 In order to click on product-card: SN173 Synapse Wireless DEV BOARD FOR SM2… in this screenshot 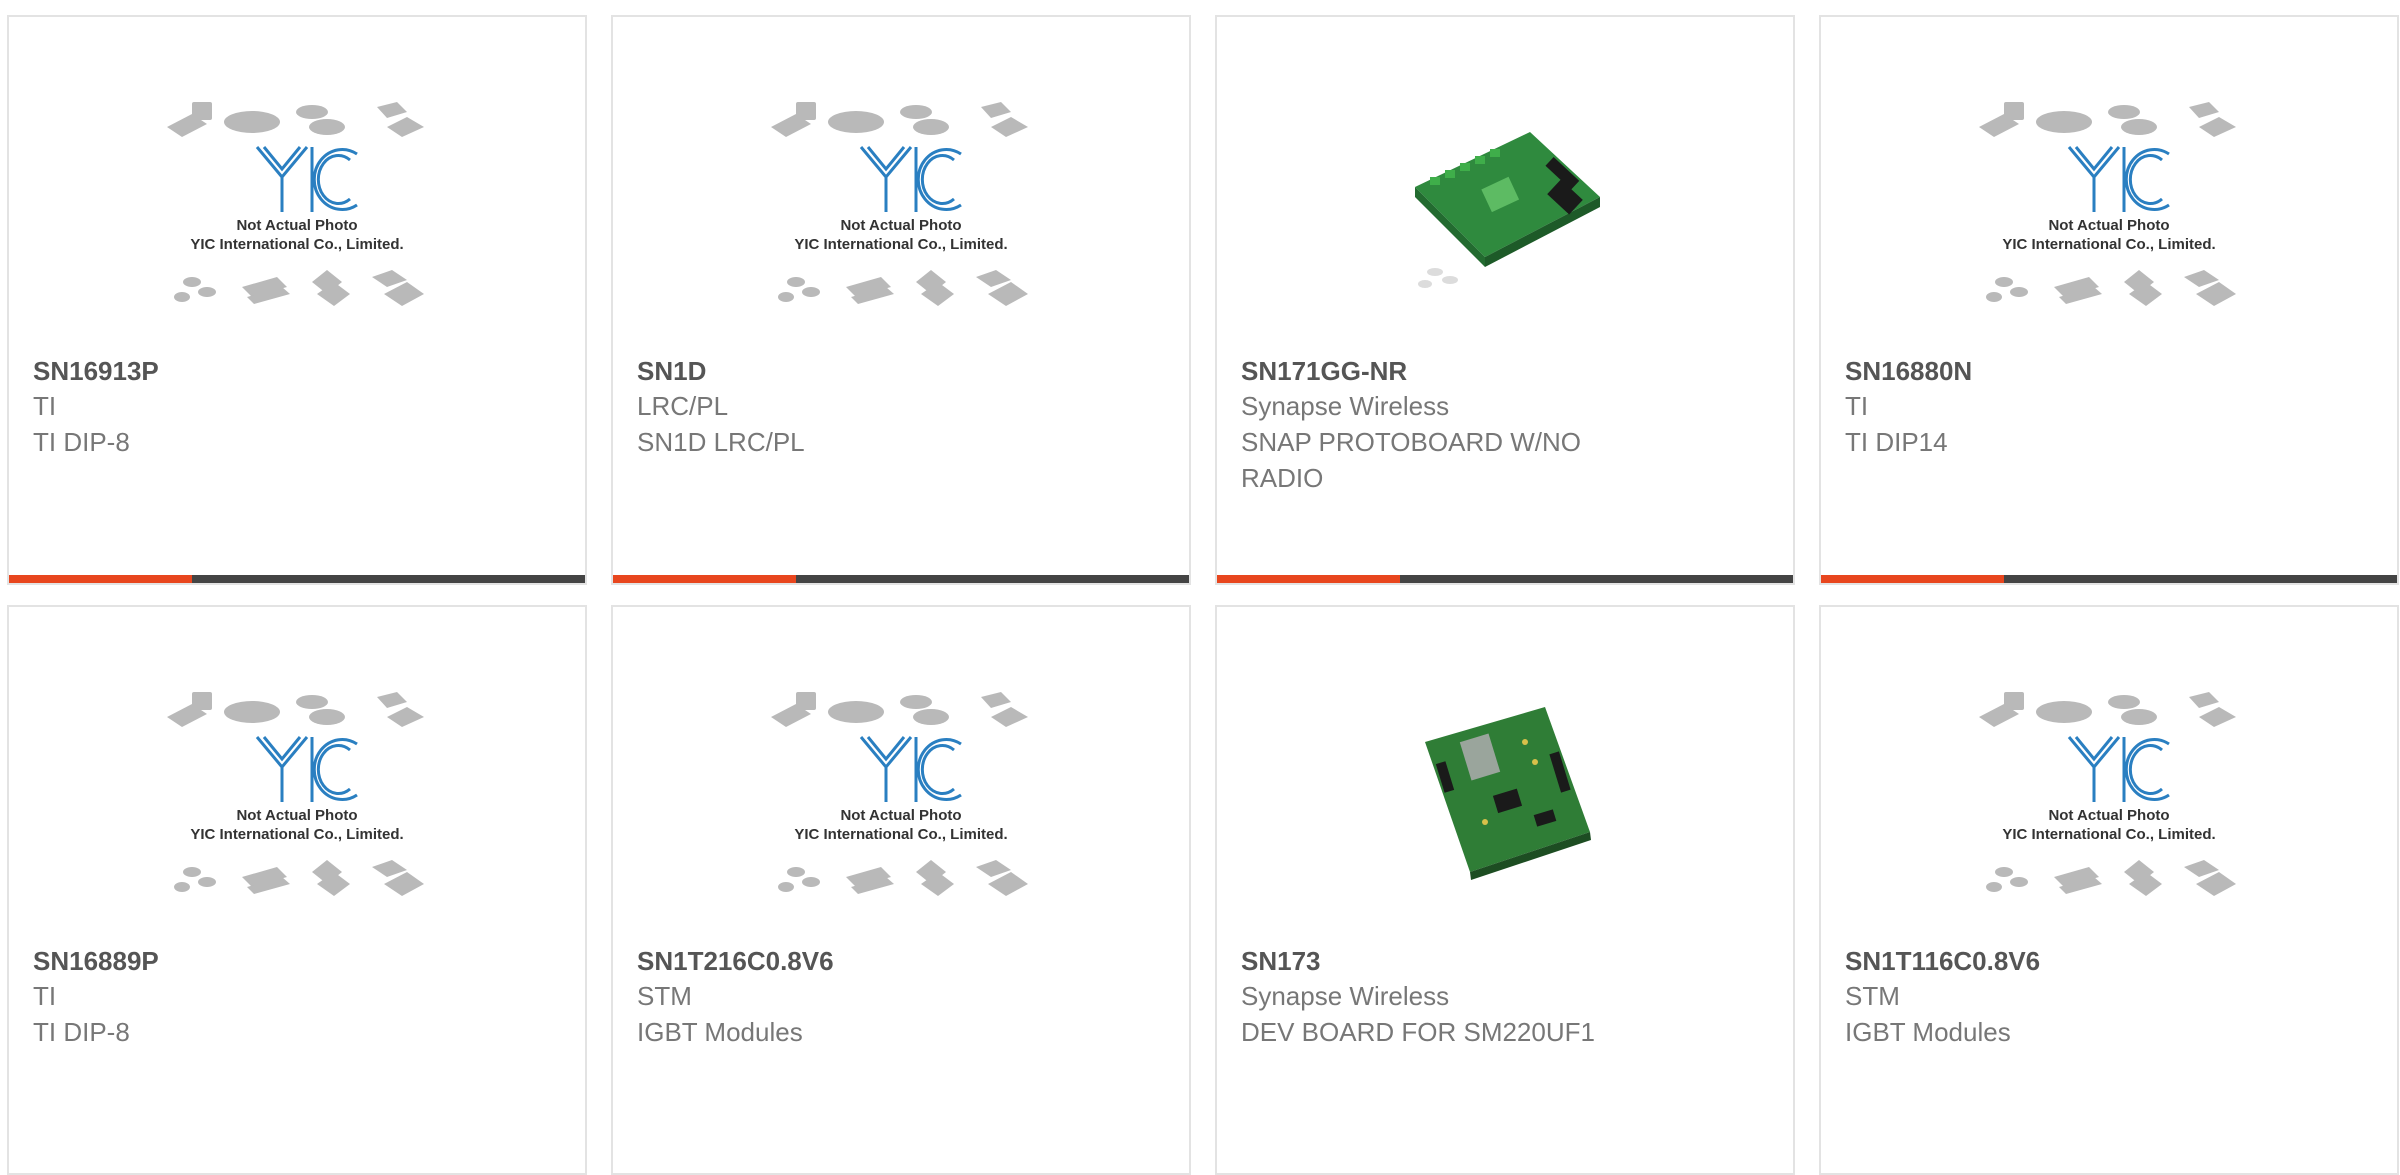, I will do `click(1505, 890)`.